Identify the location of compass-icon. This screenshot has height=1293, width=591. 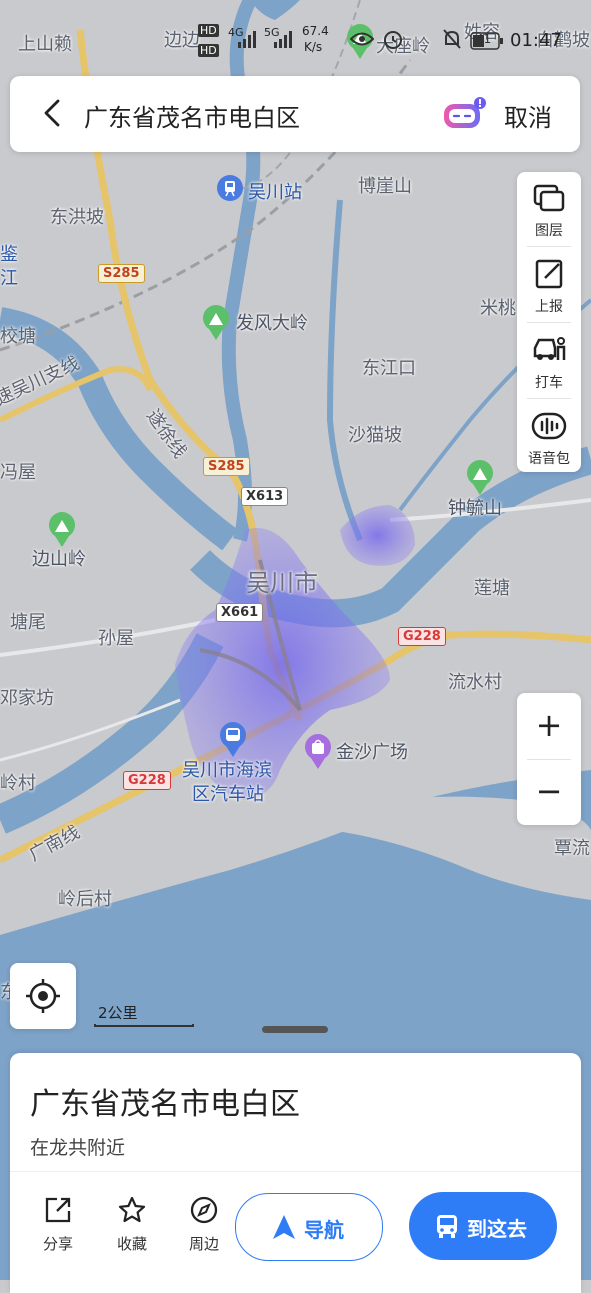
(204, 1210).